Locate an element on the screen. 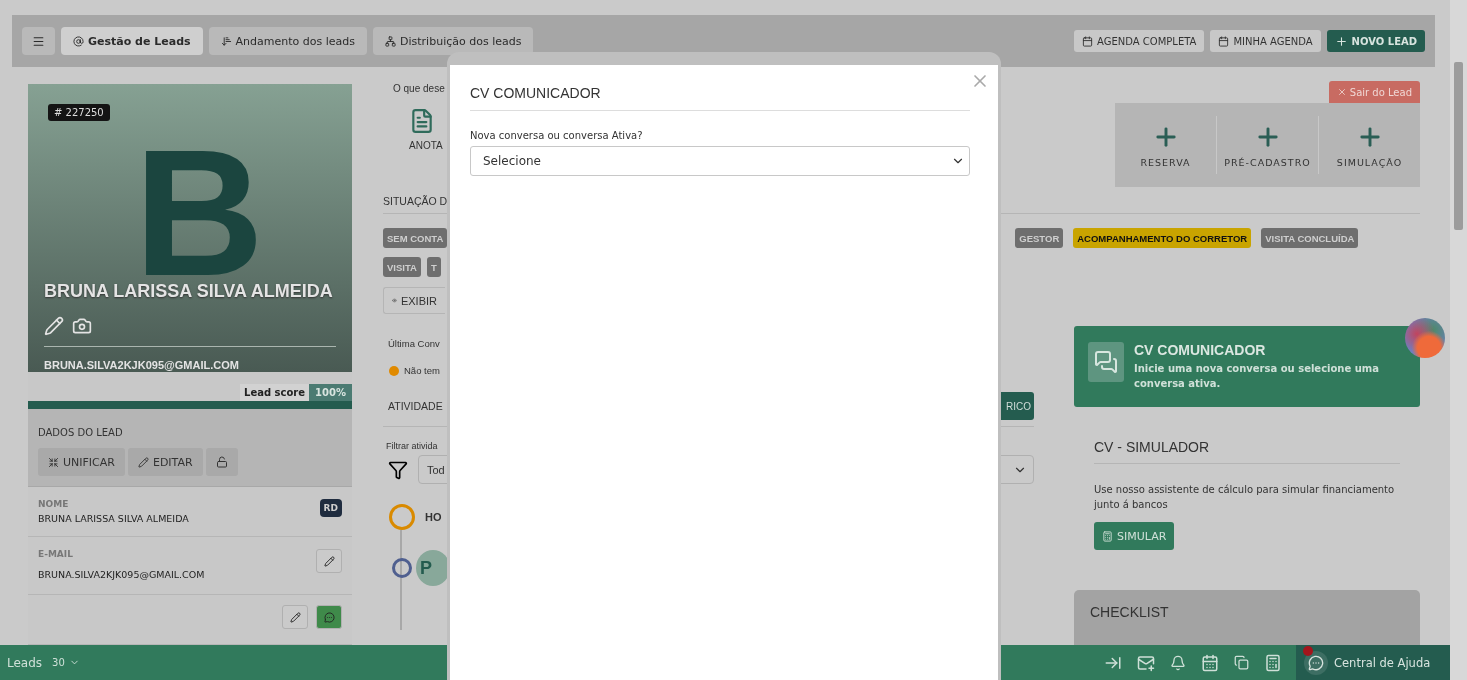  status-dot is located at coordinates (394, 370).